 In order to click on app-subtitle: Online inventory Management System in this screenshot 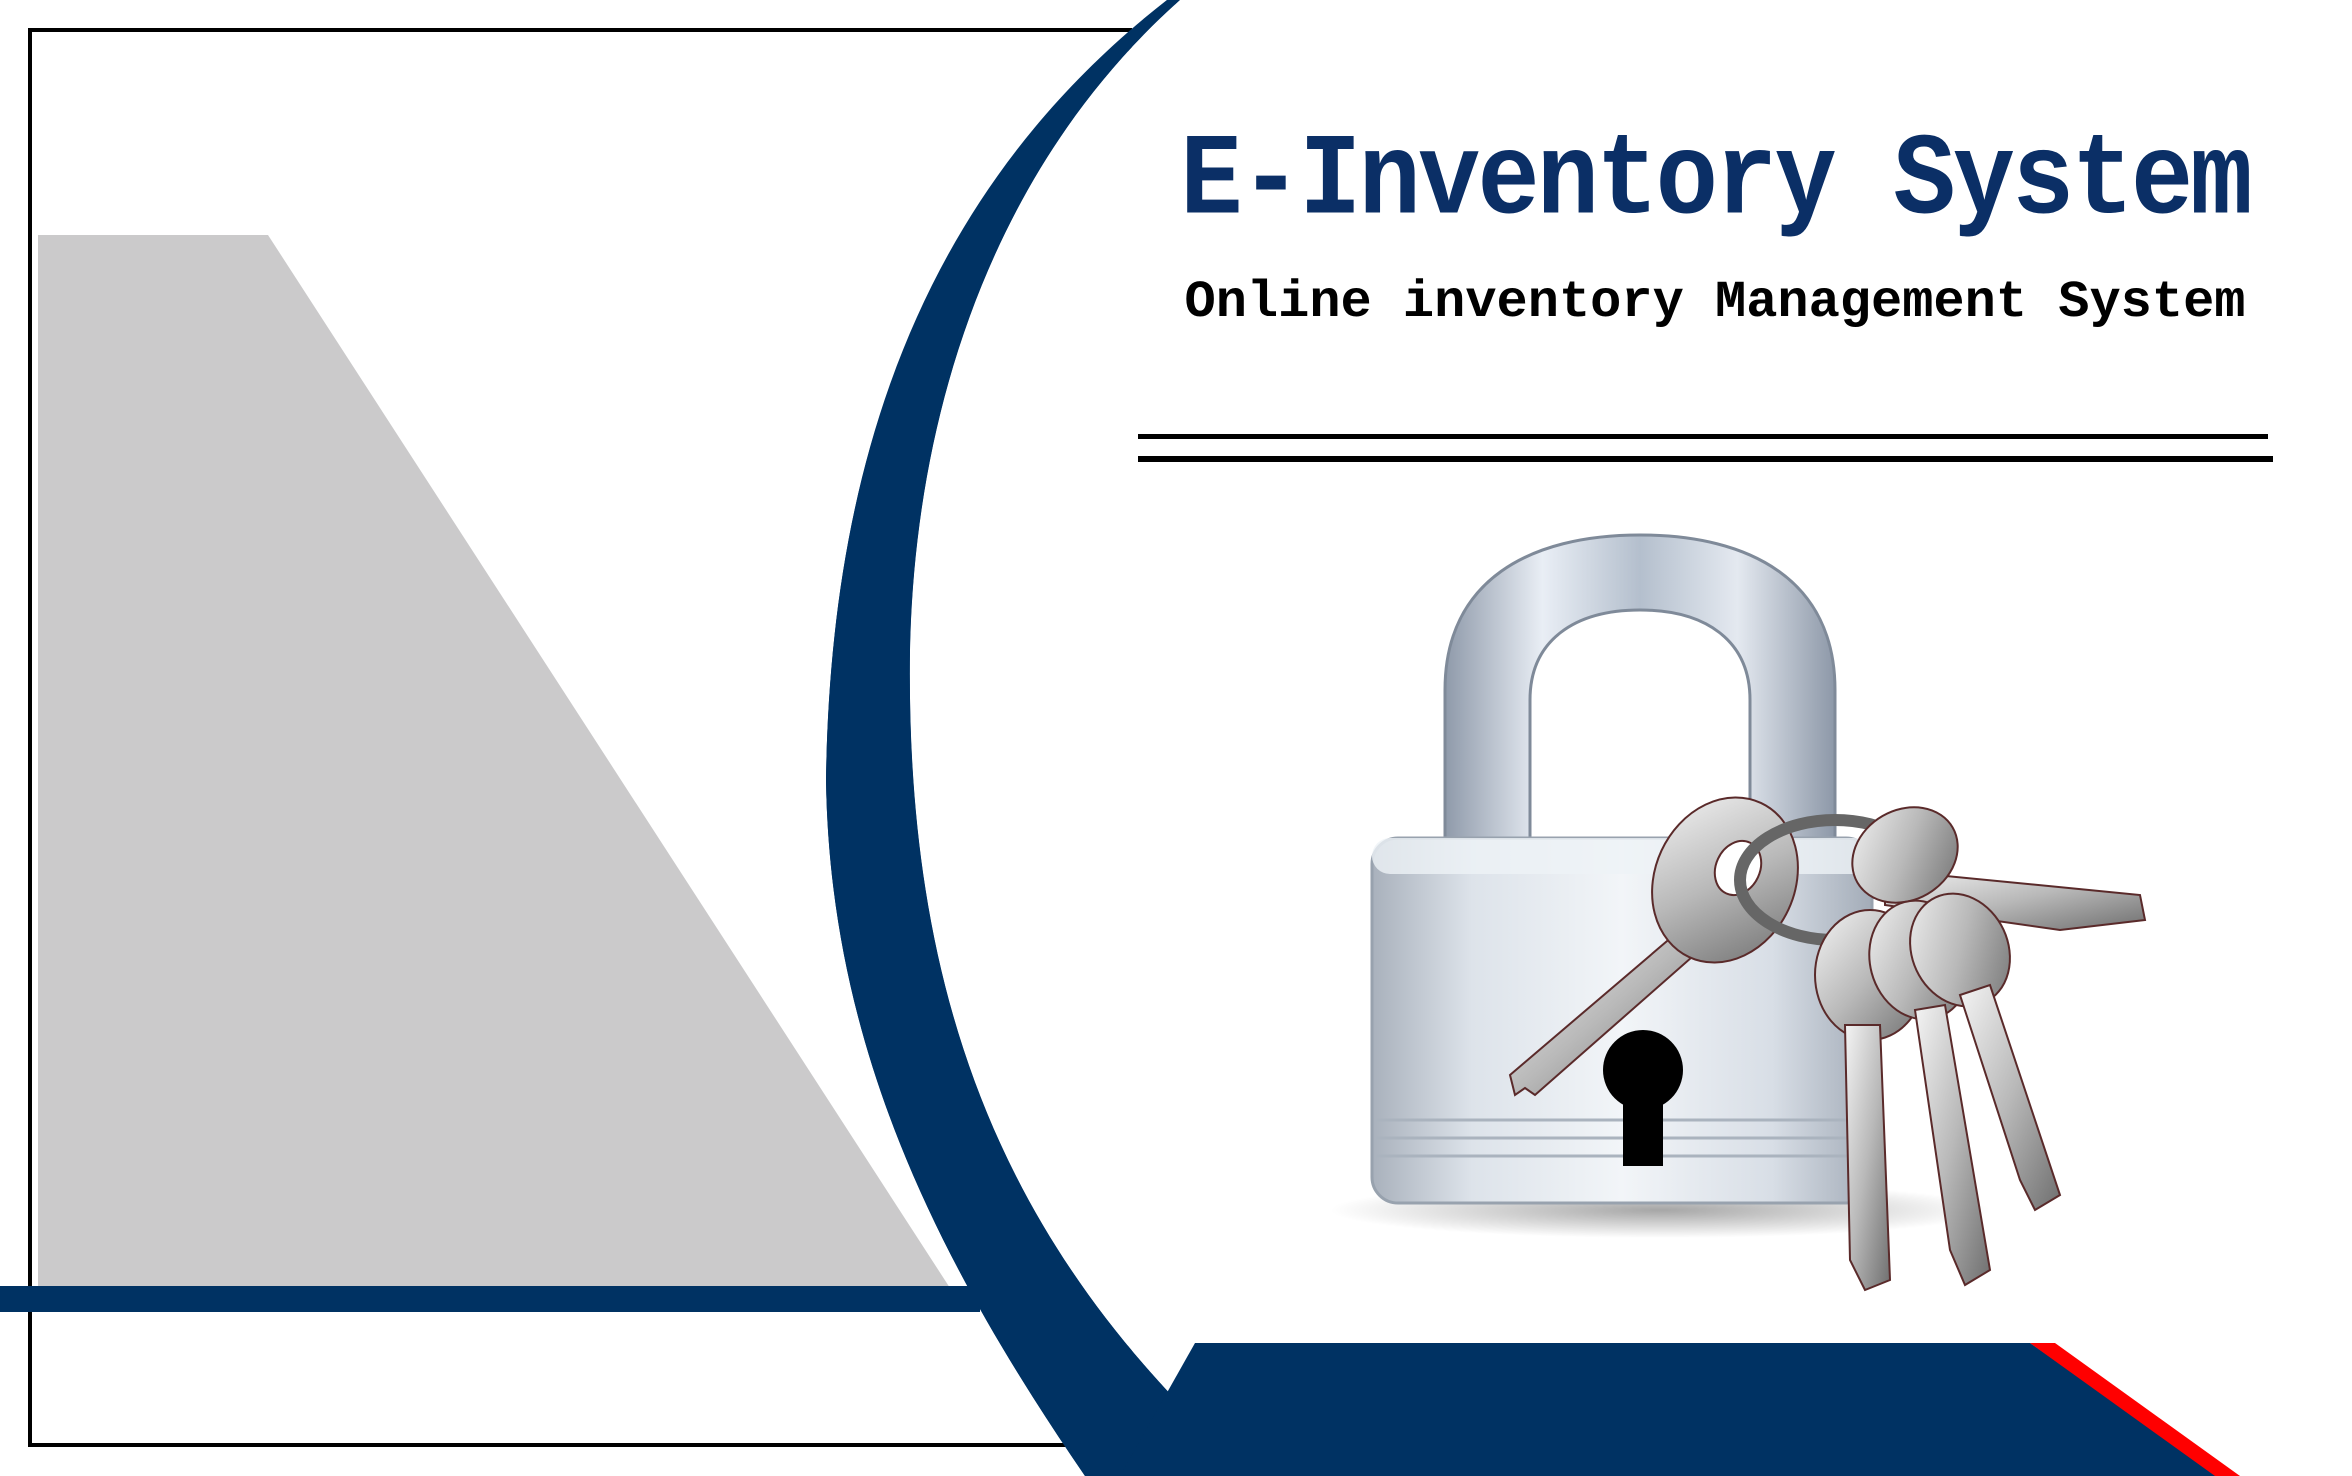, I will do `click(1715, 302)`.